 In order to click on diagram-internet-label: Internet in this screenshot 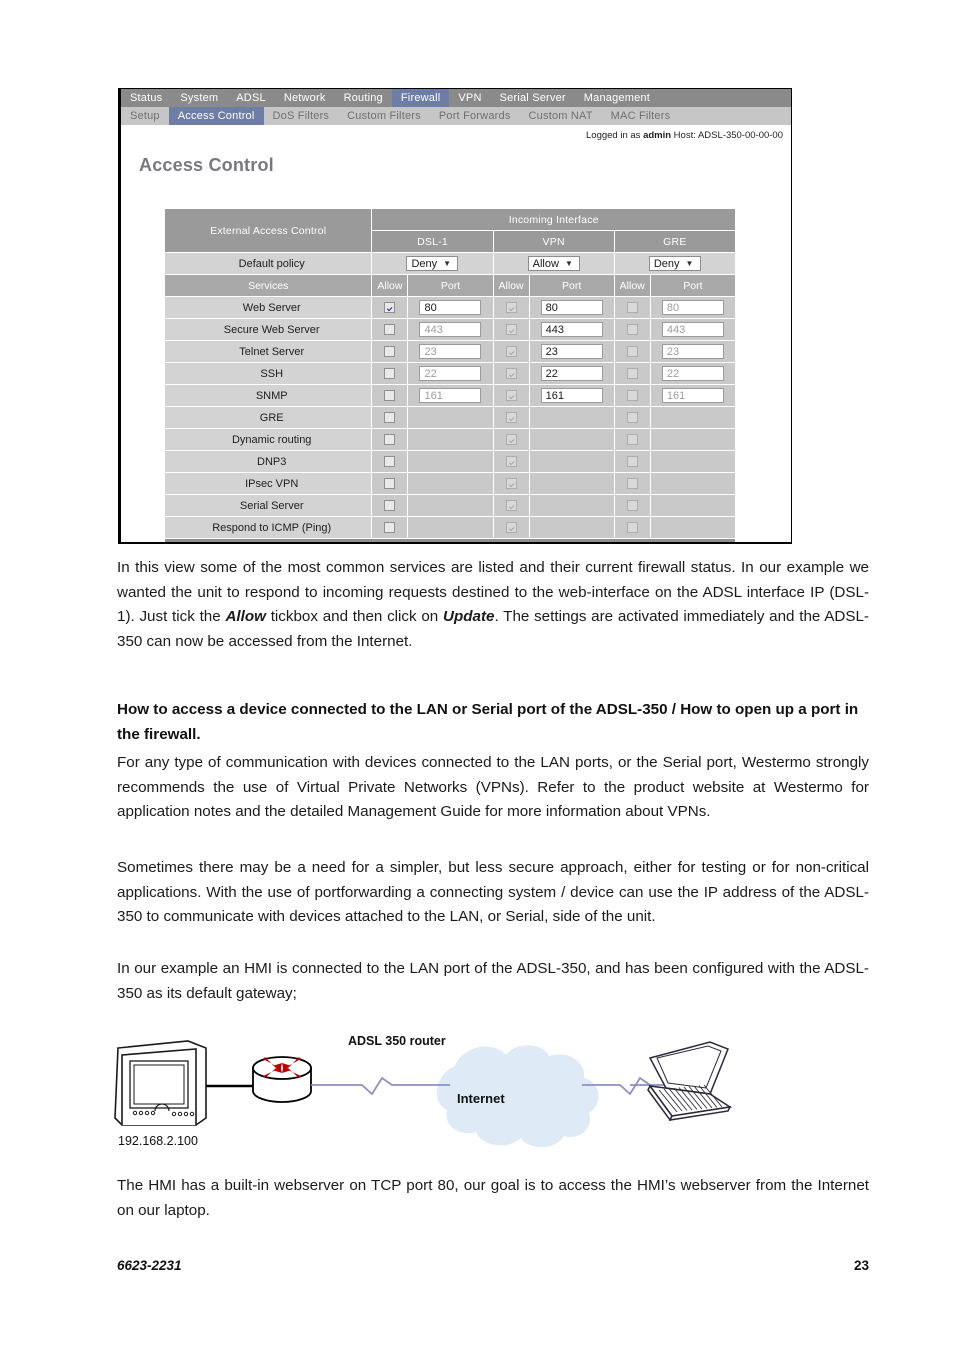, I will do `click(481, 1098)`.